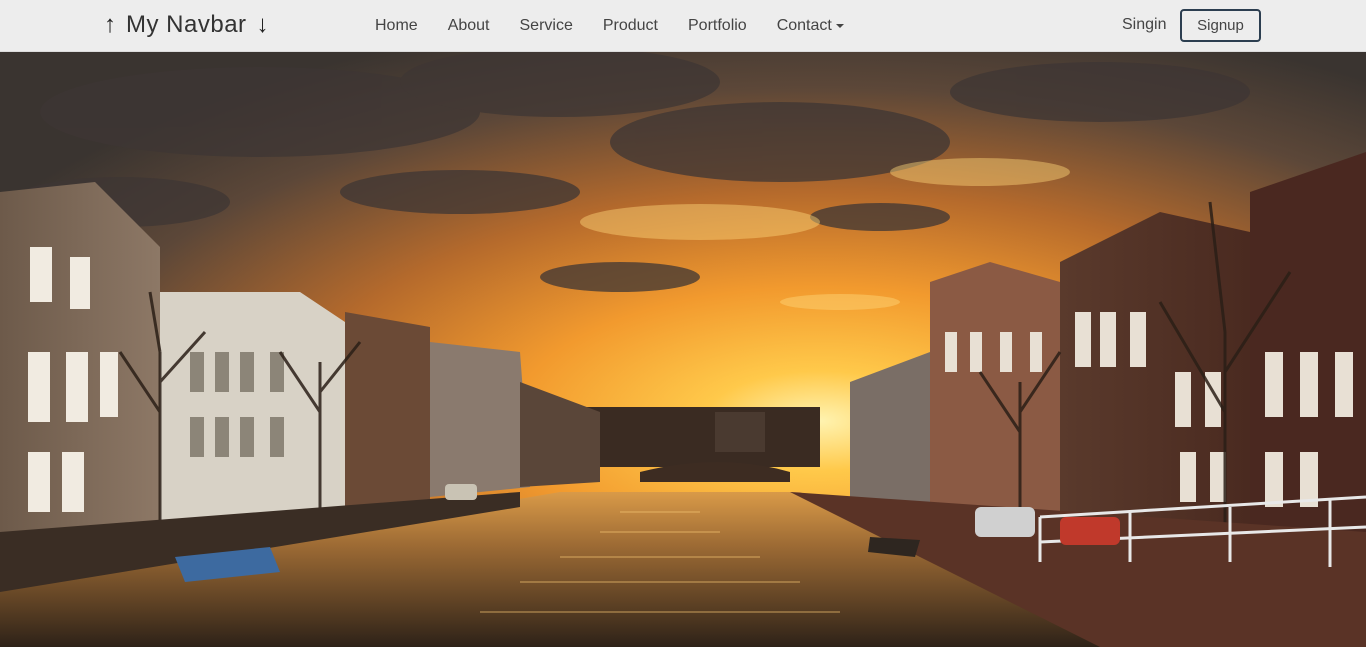 The image size is (1366, 647). What do you see at coordinates (110, 24) in the screenshot?
I see `arrow-up-icon: ↑` at bounding box center [110, 24].